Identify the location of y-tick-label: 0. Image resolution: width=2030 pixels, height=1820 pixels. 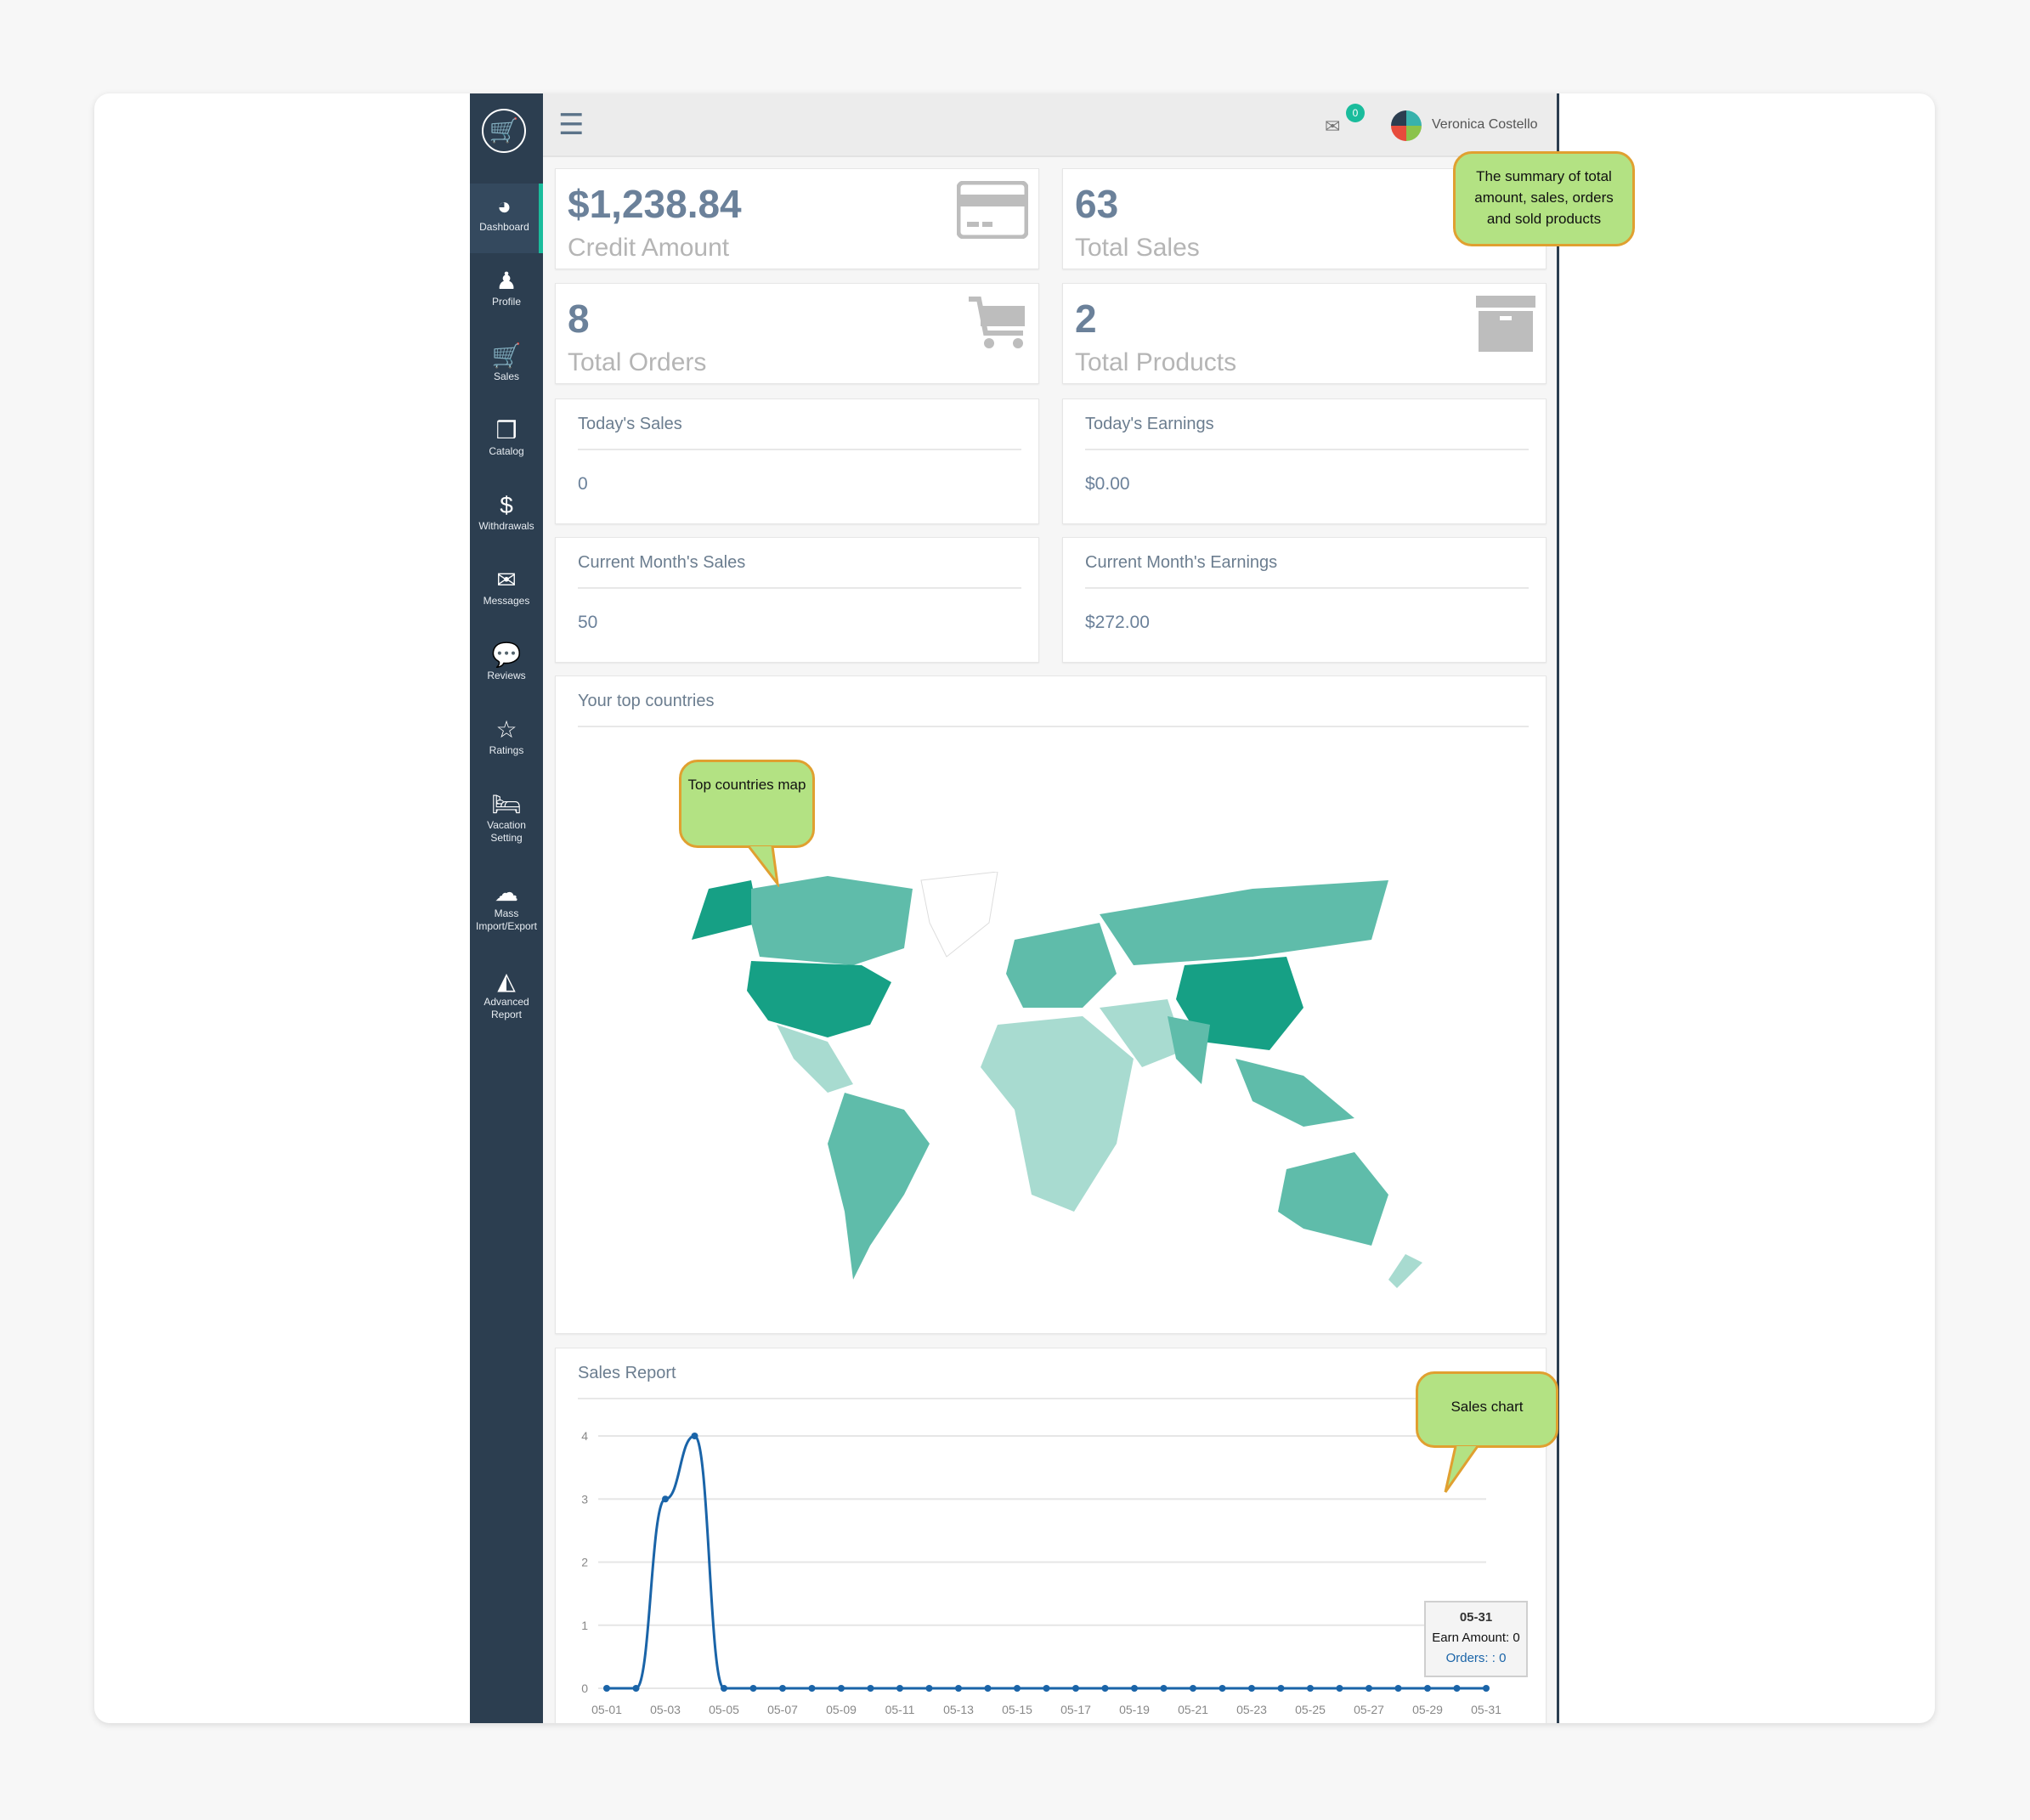
(584, 1688).